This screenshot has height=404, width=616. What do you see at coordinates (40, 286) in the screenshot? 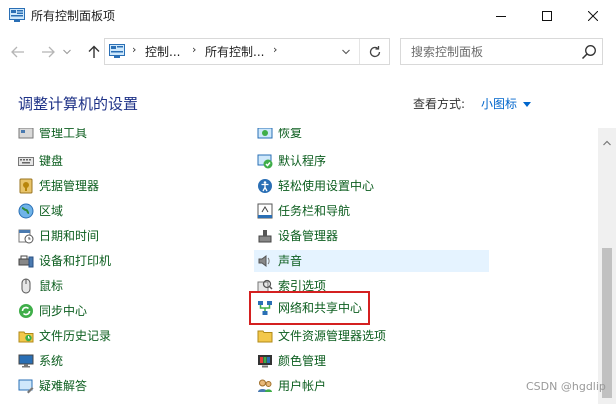
I see `list-item-mouse: 鼠标` at bounding box center [40, 286].